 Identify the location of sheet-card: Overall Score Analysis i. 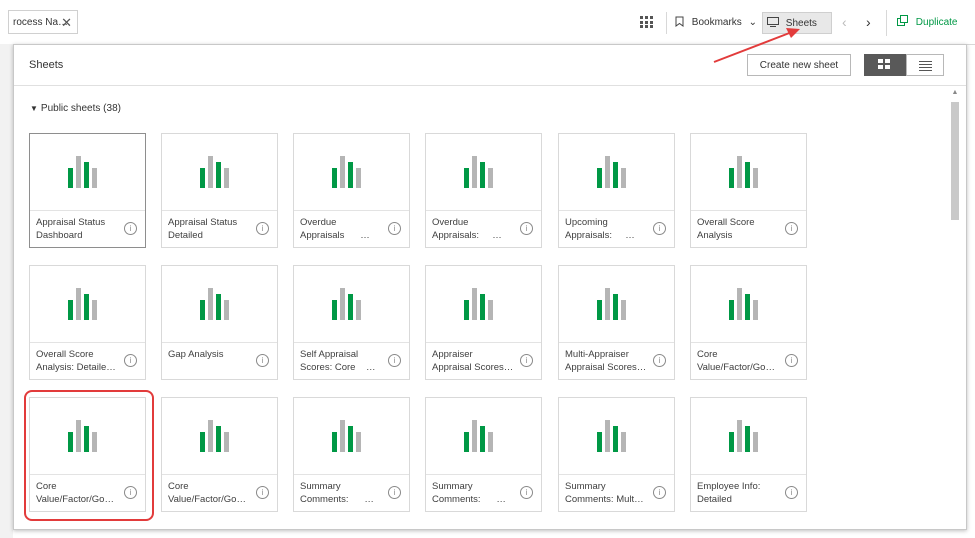
(748, 190).